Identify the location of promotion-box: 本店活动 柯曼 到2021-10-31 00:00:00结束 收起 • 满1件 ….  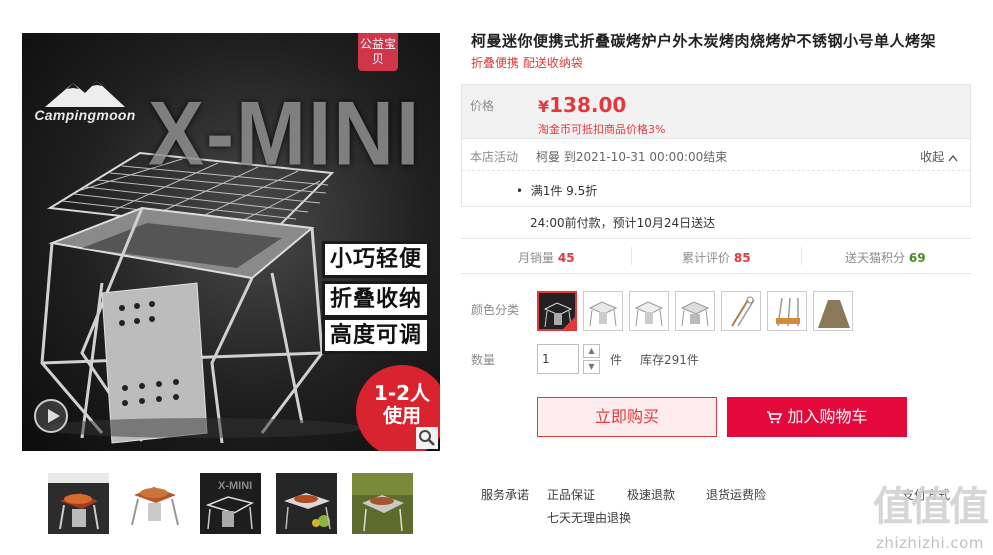
(716, 173).